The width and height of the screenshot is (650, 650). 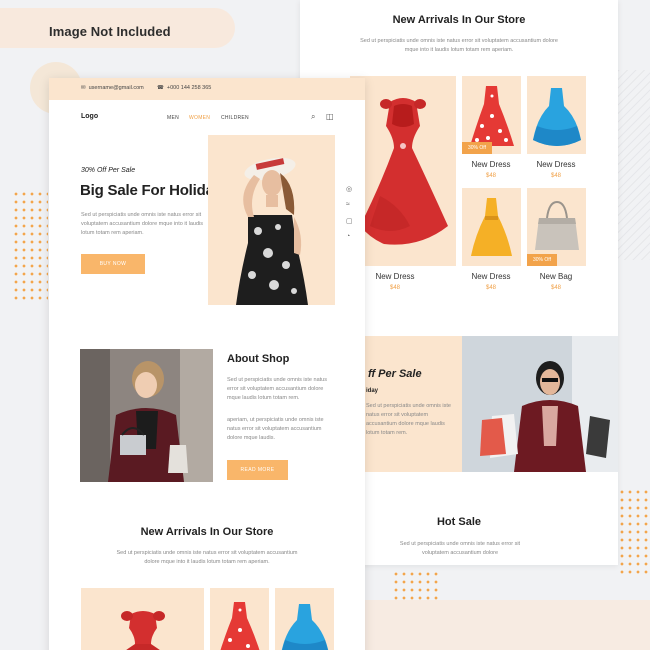 What do you see at coordinates (348, 236) in the screenshot?
I see `rss-icon: ◔` at bounding box center [348, 236].